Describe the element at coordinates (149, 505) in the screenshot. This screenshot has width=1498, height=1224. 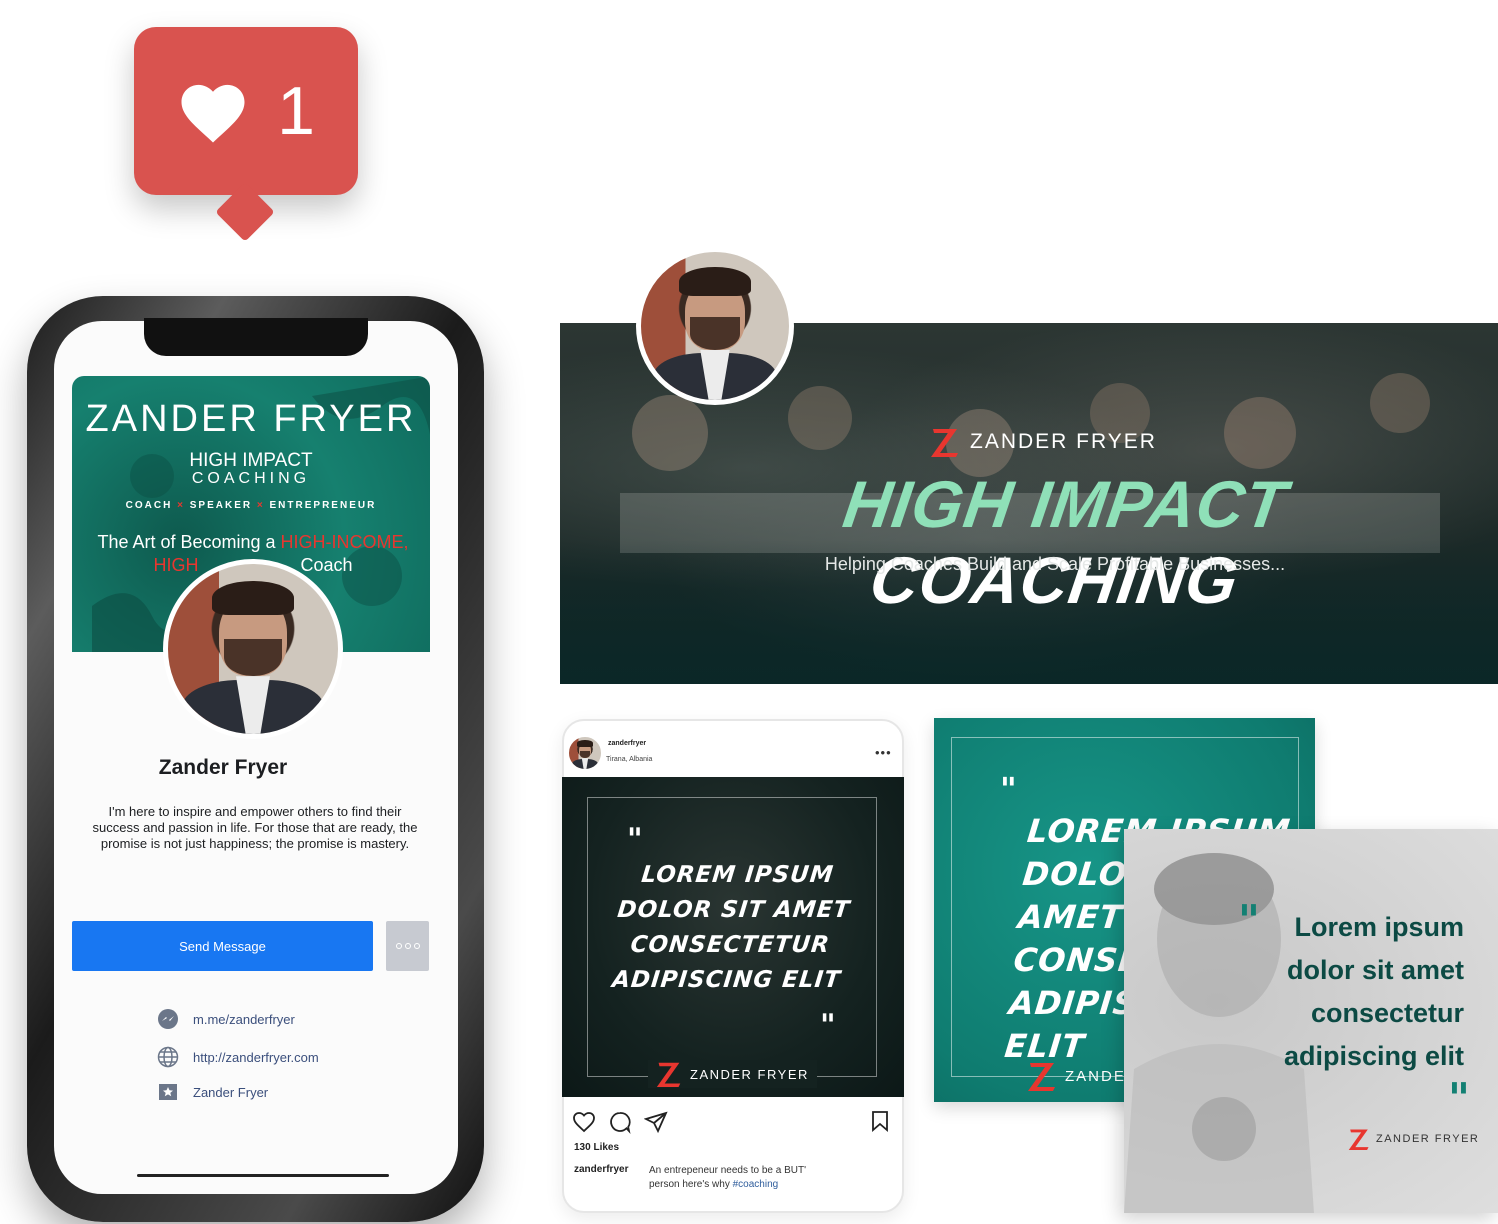
I see `cover-role-coach: COACH` at that location.